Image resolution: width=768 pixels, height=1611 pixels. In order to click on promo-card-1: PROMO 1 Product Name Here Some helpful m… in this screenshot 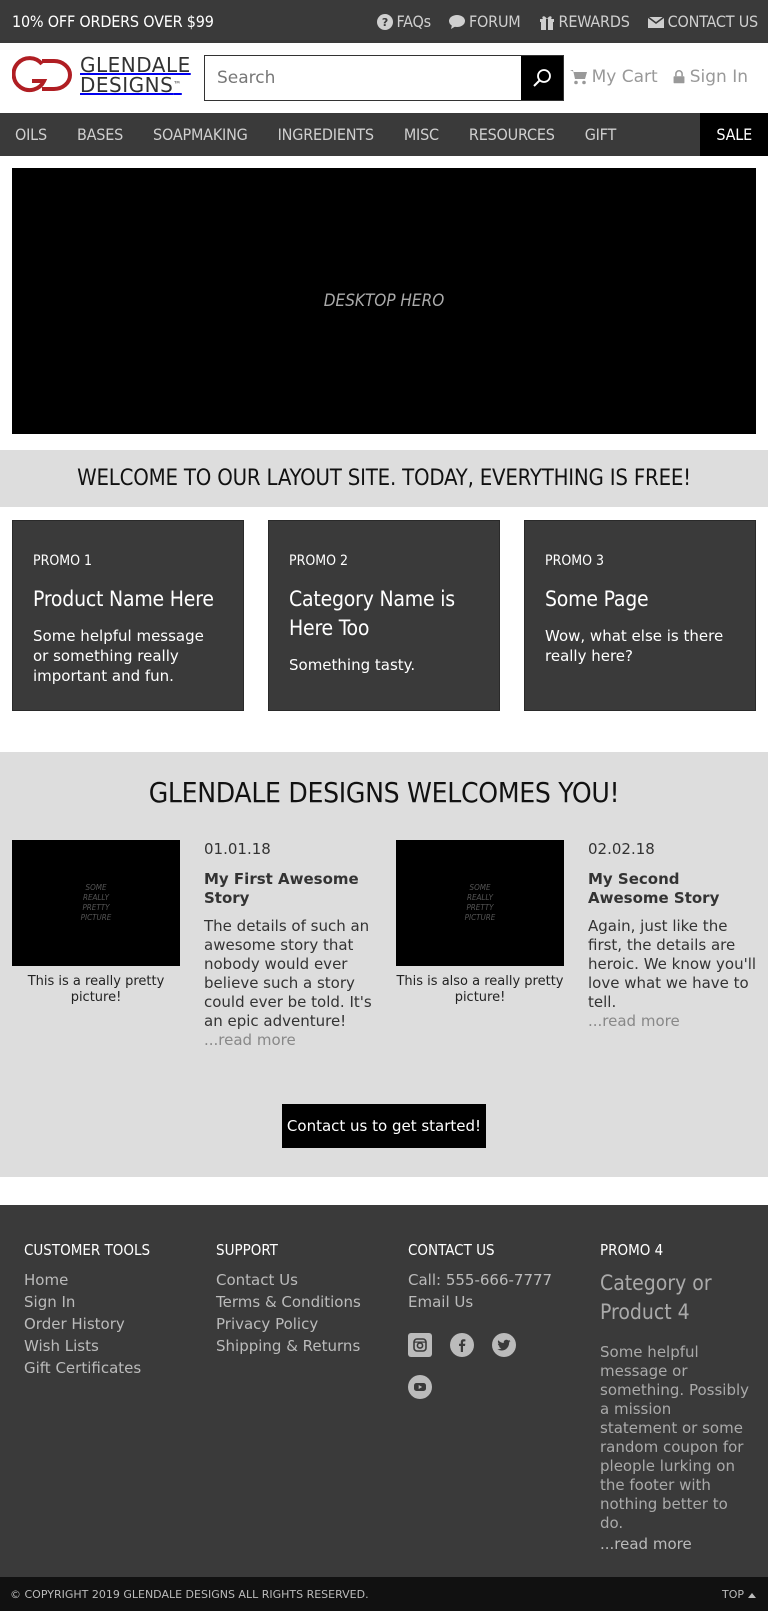, I will do `click(128, 615)`.